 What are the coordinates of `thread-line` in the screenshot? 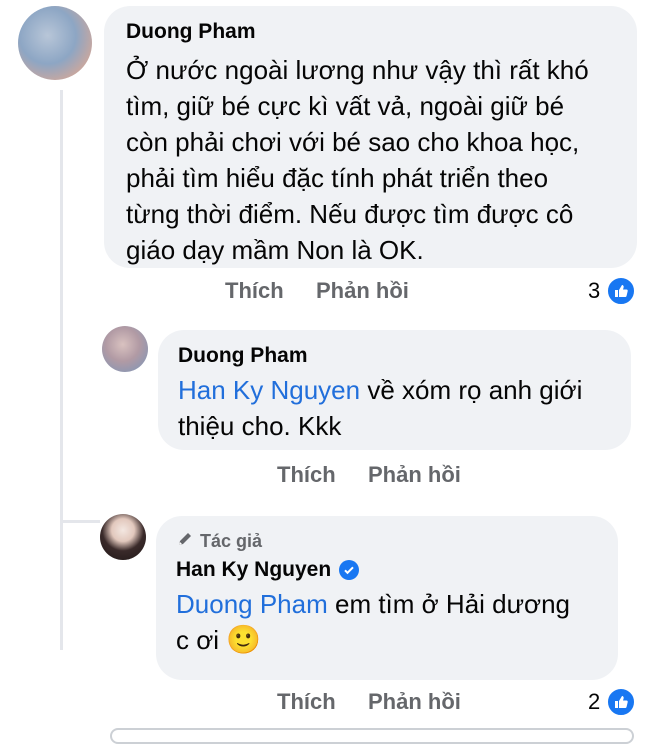 It's located at (61, 370).